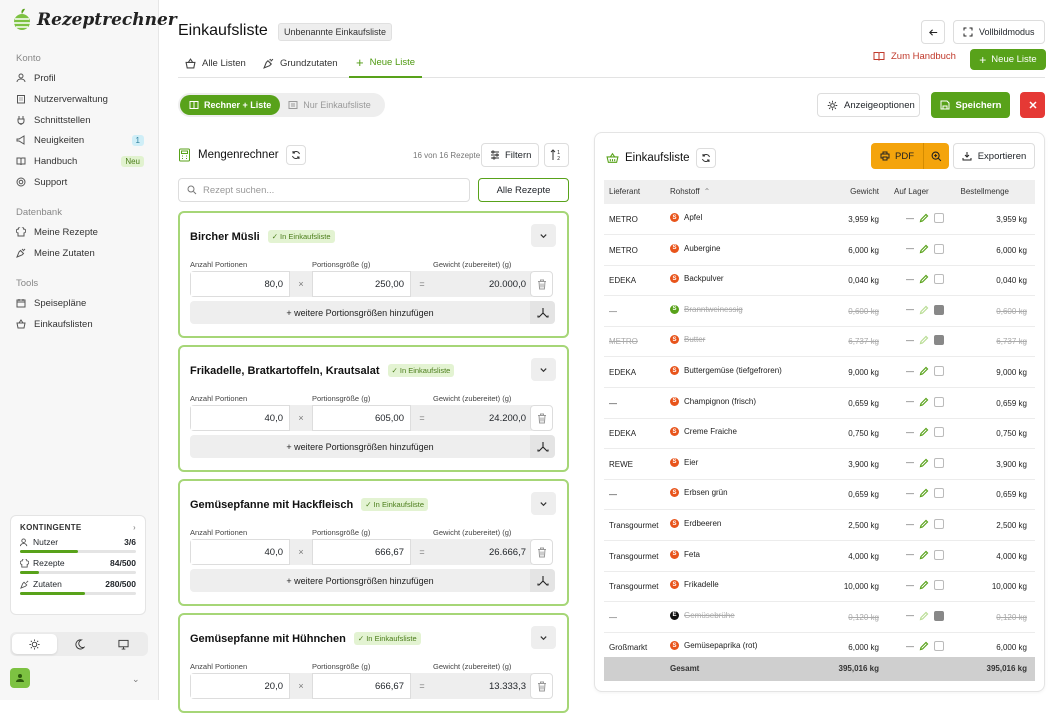 The height and width of the screenshot is (713, 1063). Describe the element at coordinates (80, 120) in the screenshot. I see `sidebar-item-schnittstellen: Schnittstellen` at that location.